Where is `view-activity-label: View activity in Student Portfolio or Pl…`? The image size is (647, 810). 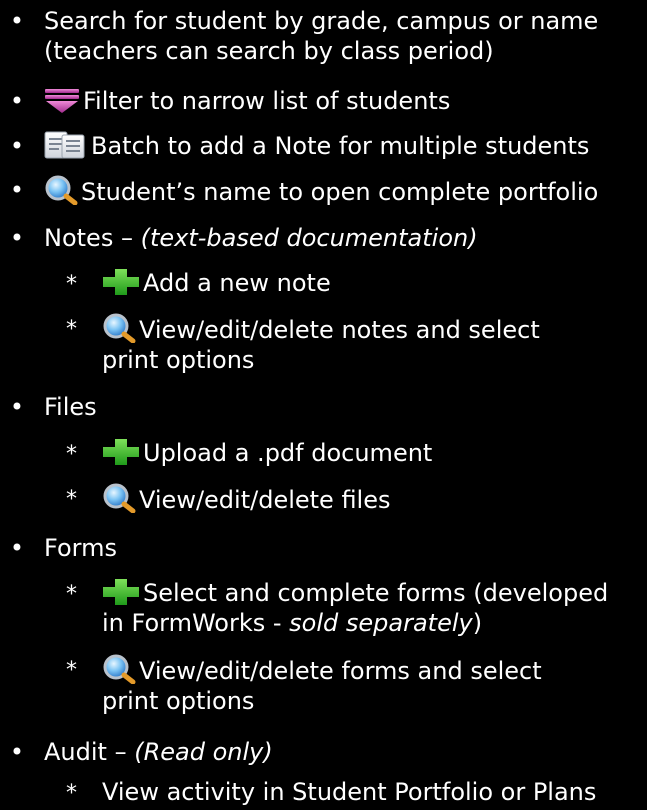
view-activity-label: View activity in Student Portfolio or Pl… is located at coordinates (349, 792).